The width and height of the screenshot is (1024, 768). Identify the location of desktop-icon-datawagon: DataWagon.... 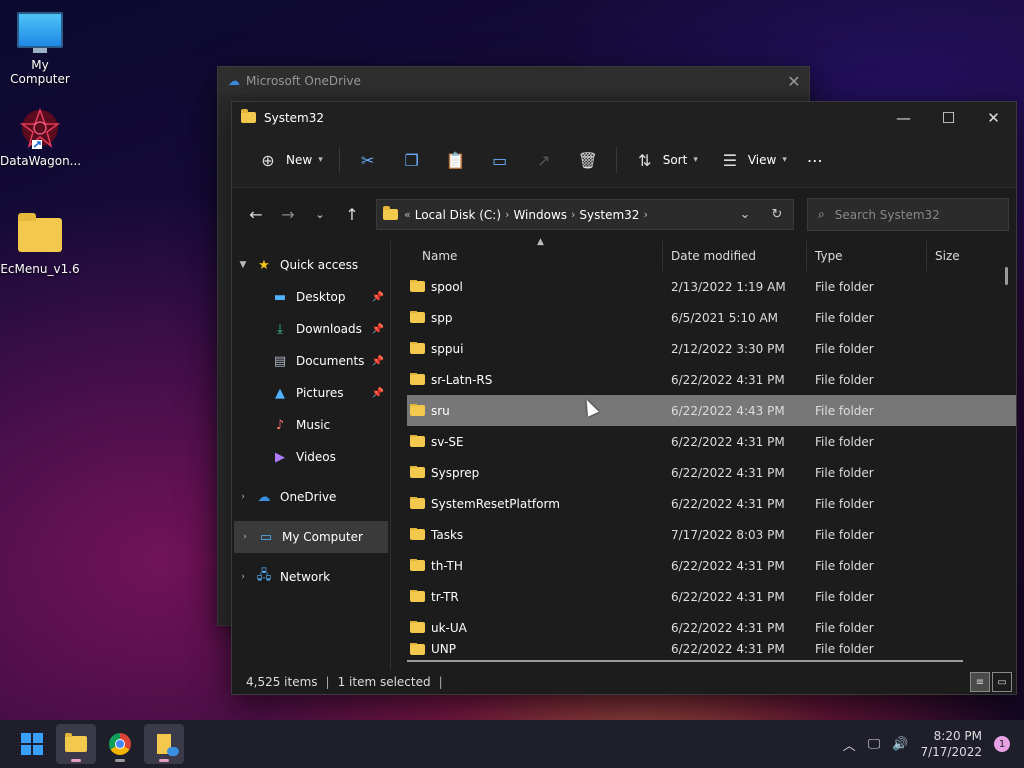
(40, 137).